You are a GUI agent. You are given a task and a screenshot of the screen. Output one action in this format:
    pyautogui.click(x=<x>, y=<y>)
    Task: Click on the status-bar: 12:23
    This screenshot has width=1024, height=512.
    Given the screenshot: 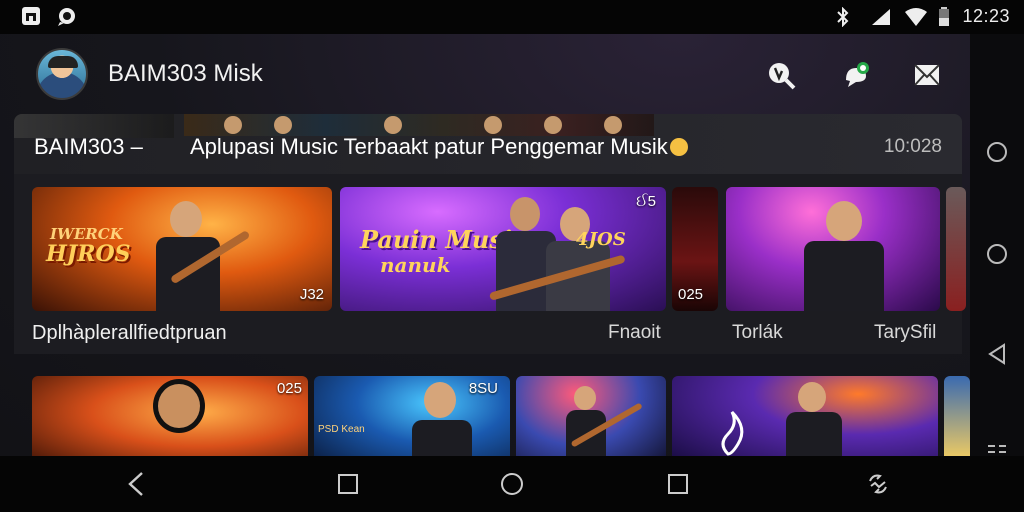 What is the action you would take?
    pyautogui.click(x=512, y=17)
    